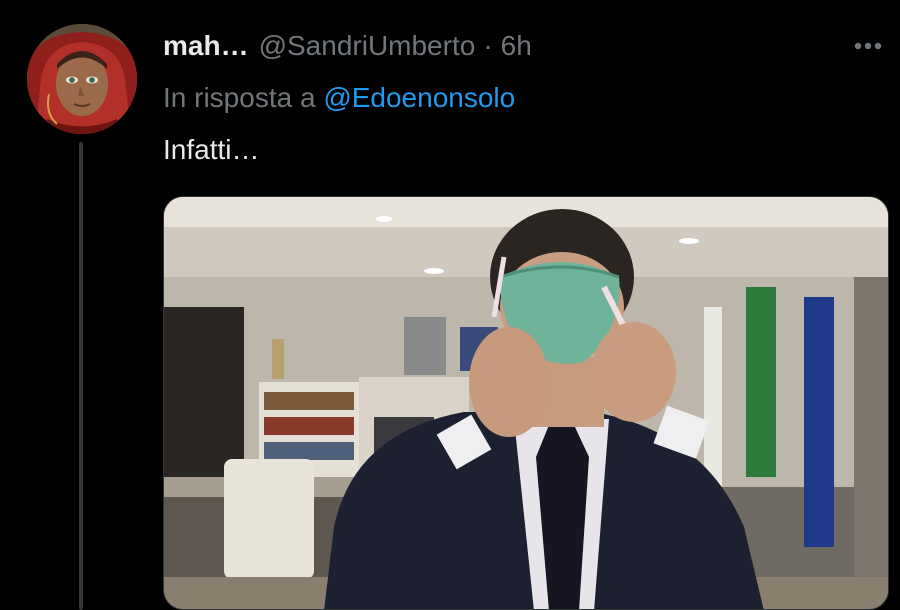 The height and width of the screenshot is (610, 900). I want to click on avatar-image, so click(82, 79).